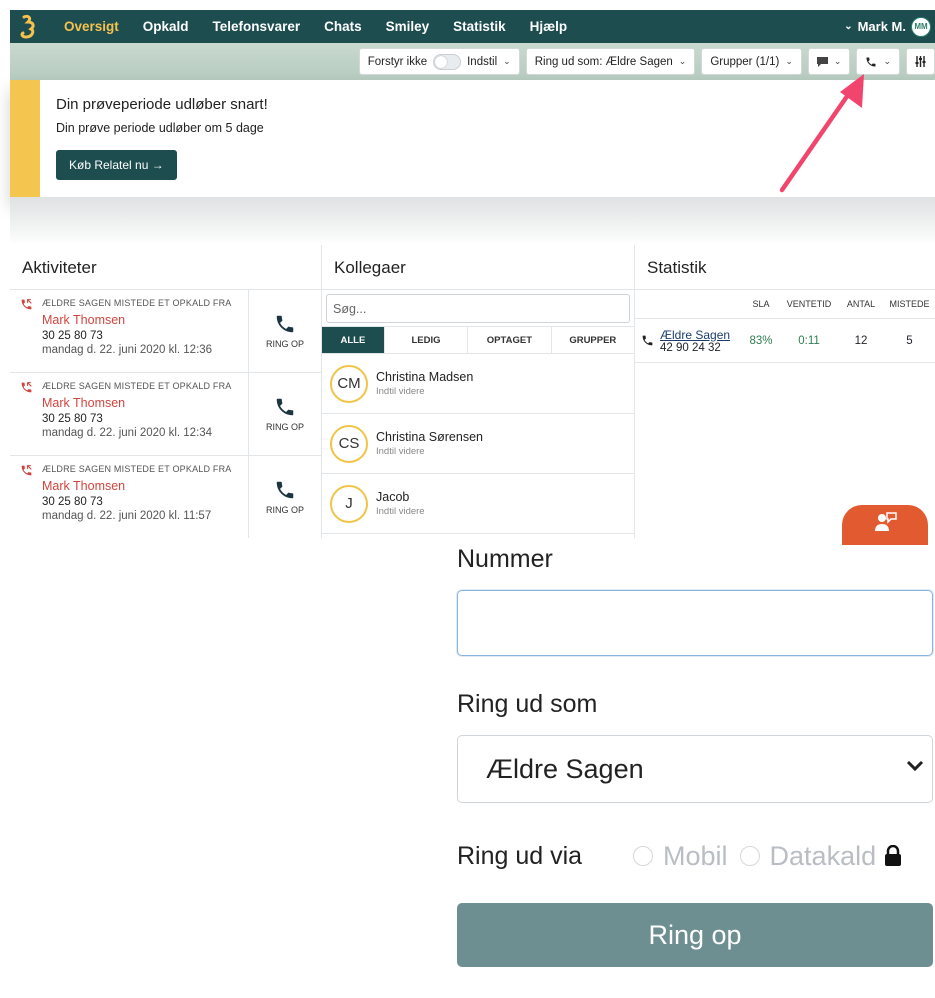 This screenshot has width=935, height=998. What do you see at coordinates (909, 340) in the screenshot?
I see `missed-value: 5` at bounding box center [909, 340].